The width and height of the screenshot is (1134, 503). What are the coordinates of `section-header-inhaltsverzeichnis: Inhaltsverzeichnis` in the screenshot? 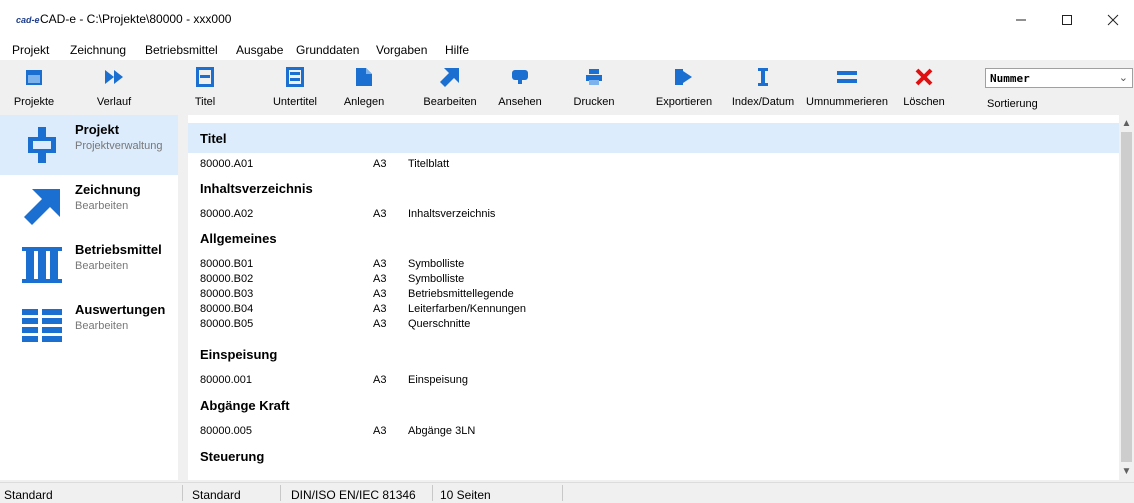 It's located at (653, 188).